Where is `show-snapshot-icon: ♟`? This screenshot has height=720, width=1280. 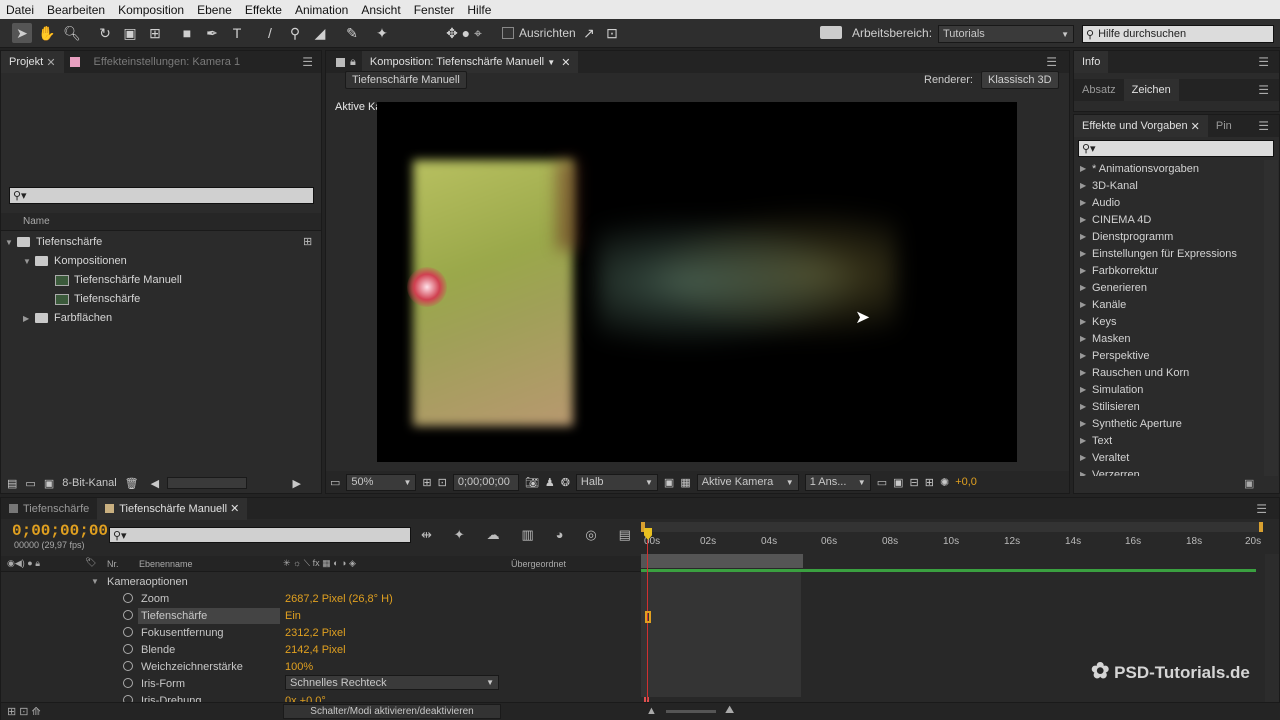 show-snapshot-icon: ♟ is located at coordinates (550, 482).